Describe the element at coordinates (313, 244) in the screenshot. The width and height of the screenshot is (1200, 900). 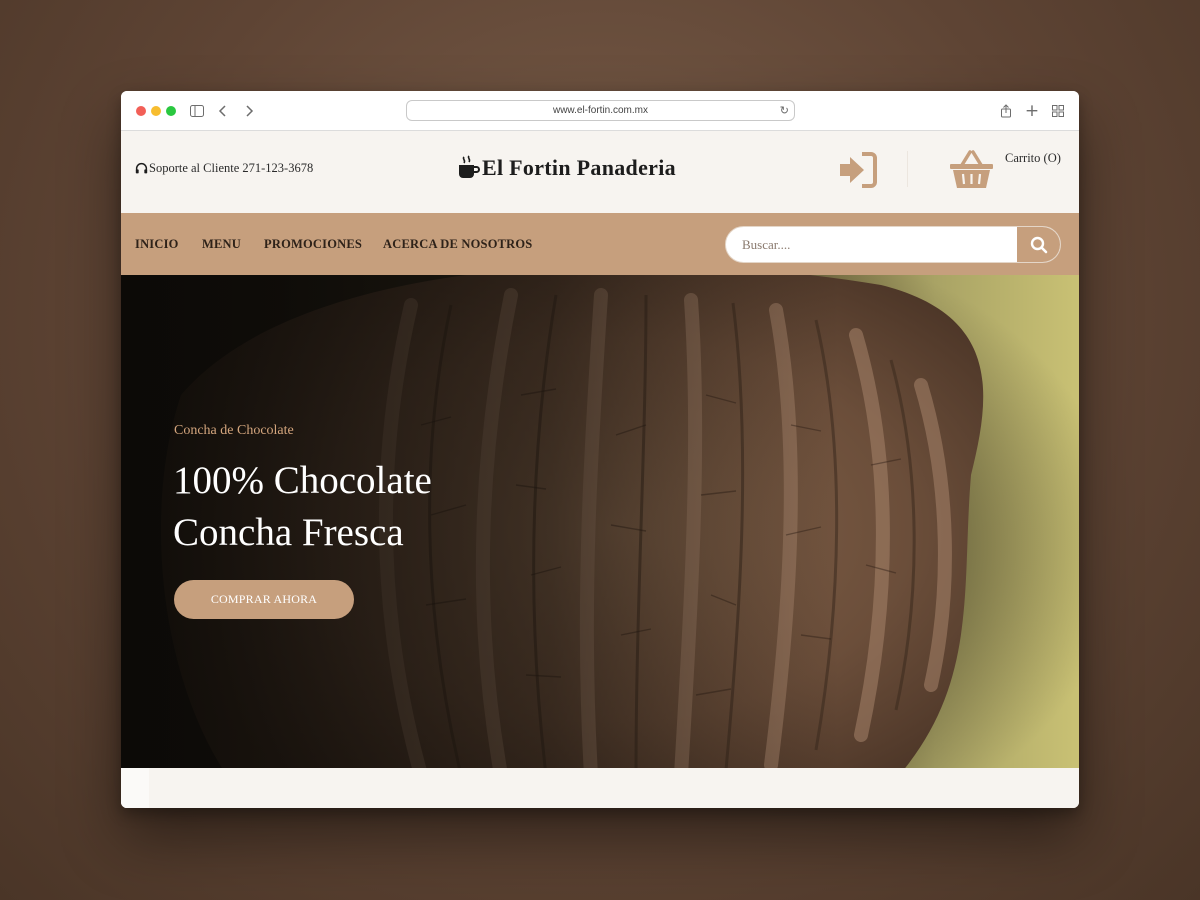
I see `nav-item-promociones: PROMOCIONES` at that location.